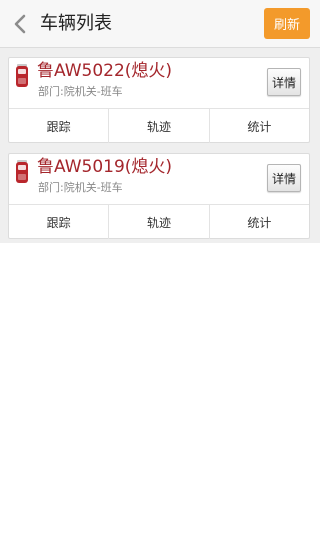 Image resolution: width=320 pixels, height=547 pixels. What do you see at coordinates (159, 179) in the screenshot?
I see `vehicle-card-header: 鲁AW5019(熄火) 部门:院机关-班车 详情` at bounding box center [159, 179].